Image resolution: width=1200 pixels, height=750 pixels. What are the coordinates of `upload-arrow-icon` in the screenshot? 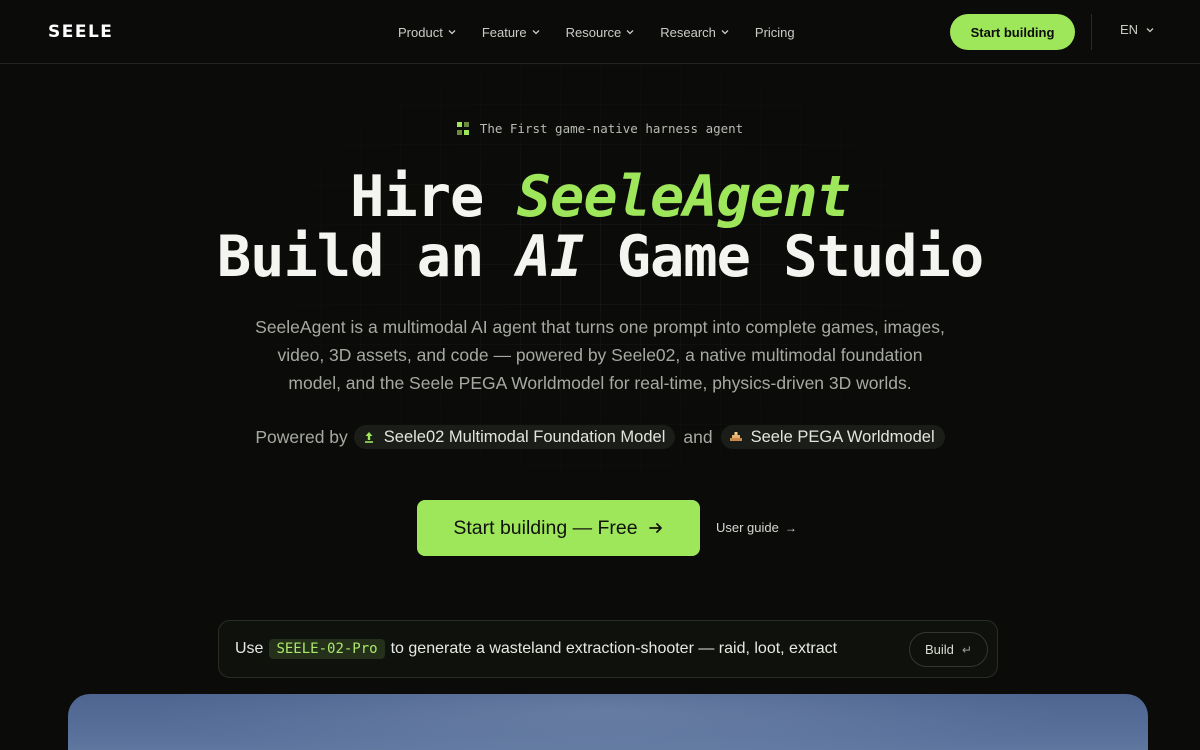 It's located at (368, 437).